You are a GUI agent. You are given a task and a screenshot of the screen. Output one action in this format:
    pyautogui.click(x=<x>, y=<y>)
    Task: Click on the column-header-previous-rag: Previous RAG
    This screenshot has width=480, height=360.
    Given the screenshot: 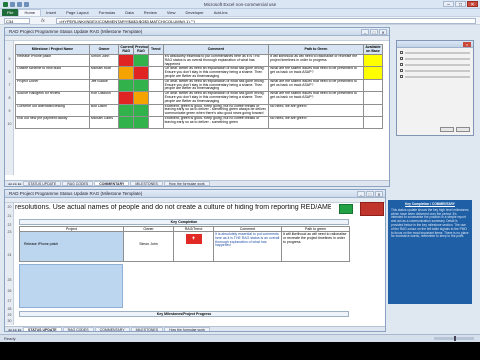 What is the action you would take?
    pyautogui.click(x=141, y=49)
    